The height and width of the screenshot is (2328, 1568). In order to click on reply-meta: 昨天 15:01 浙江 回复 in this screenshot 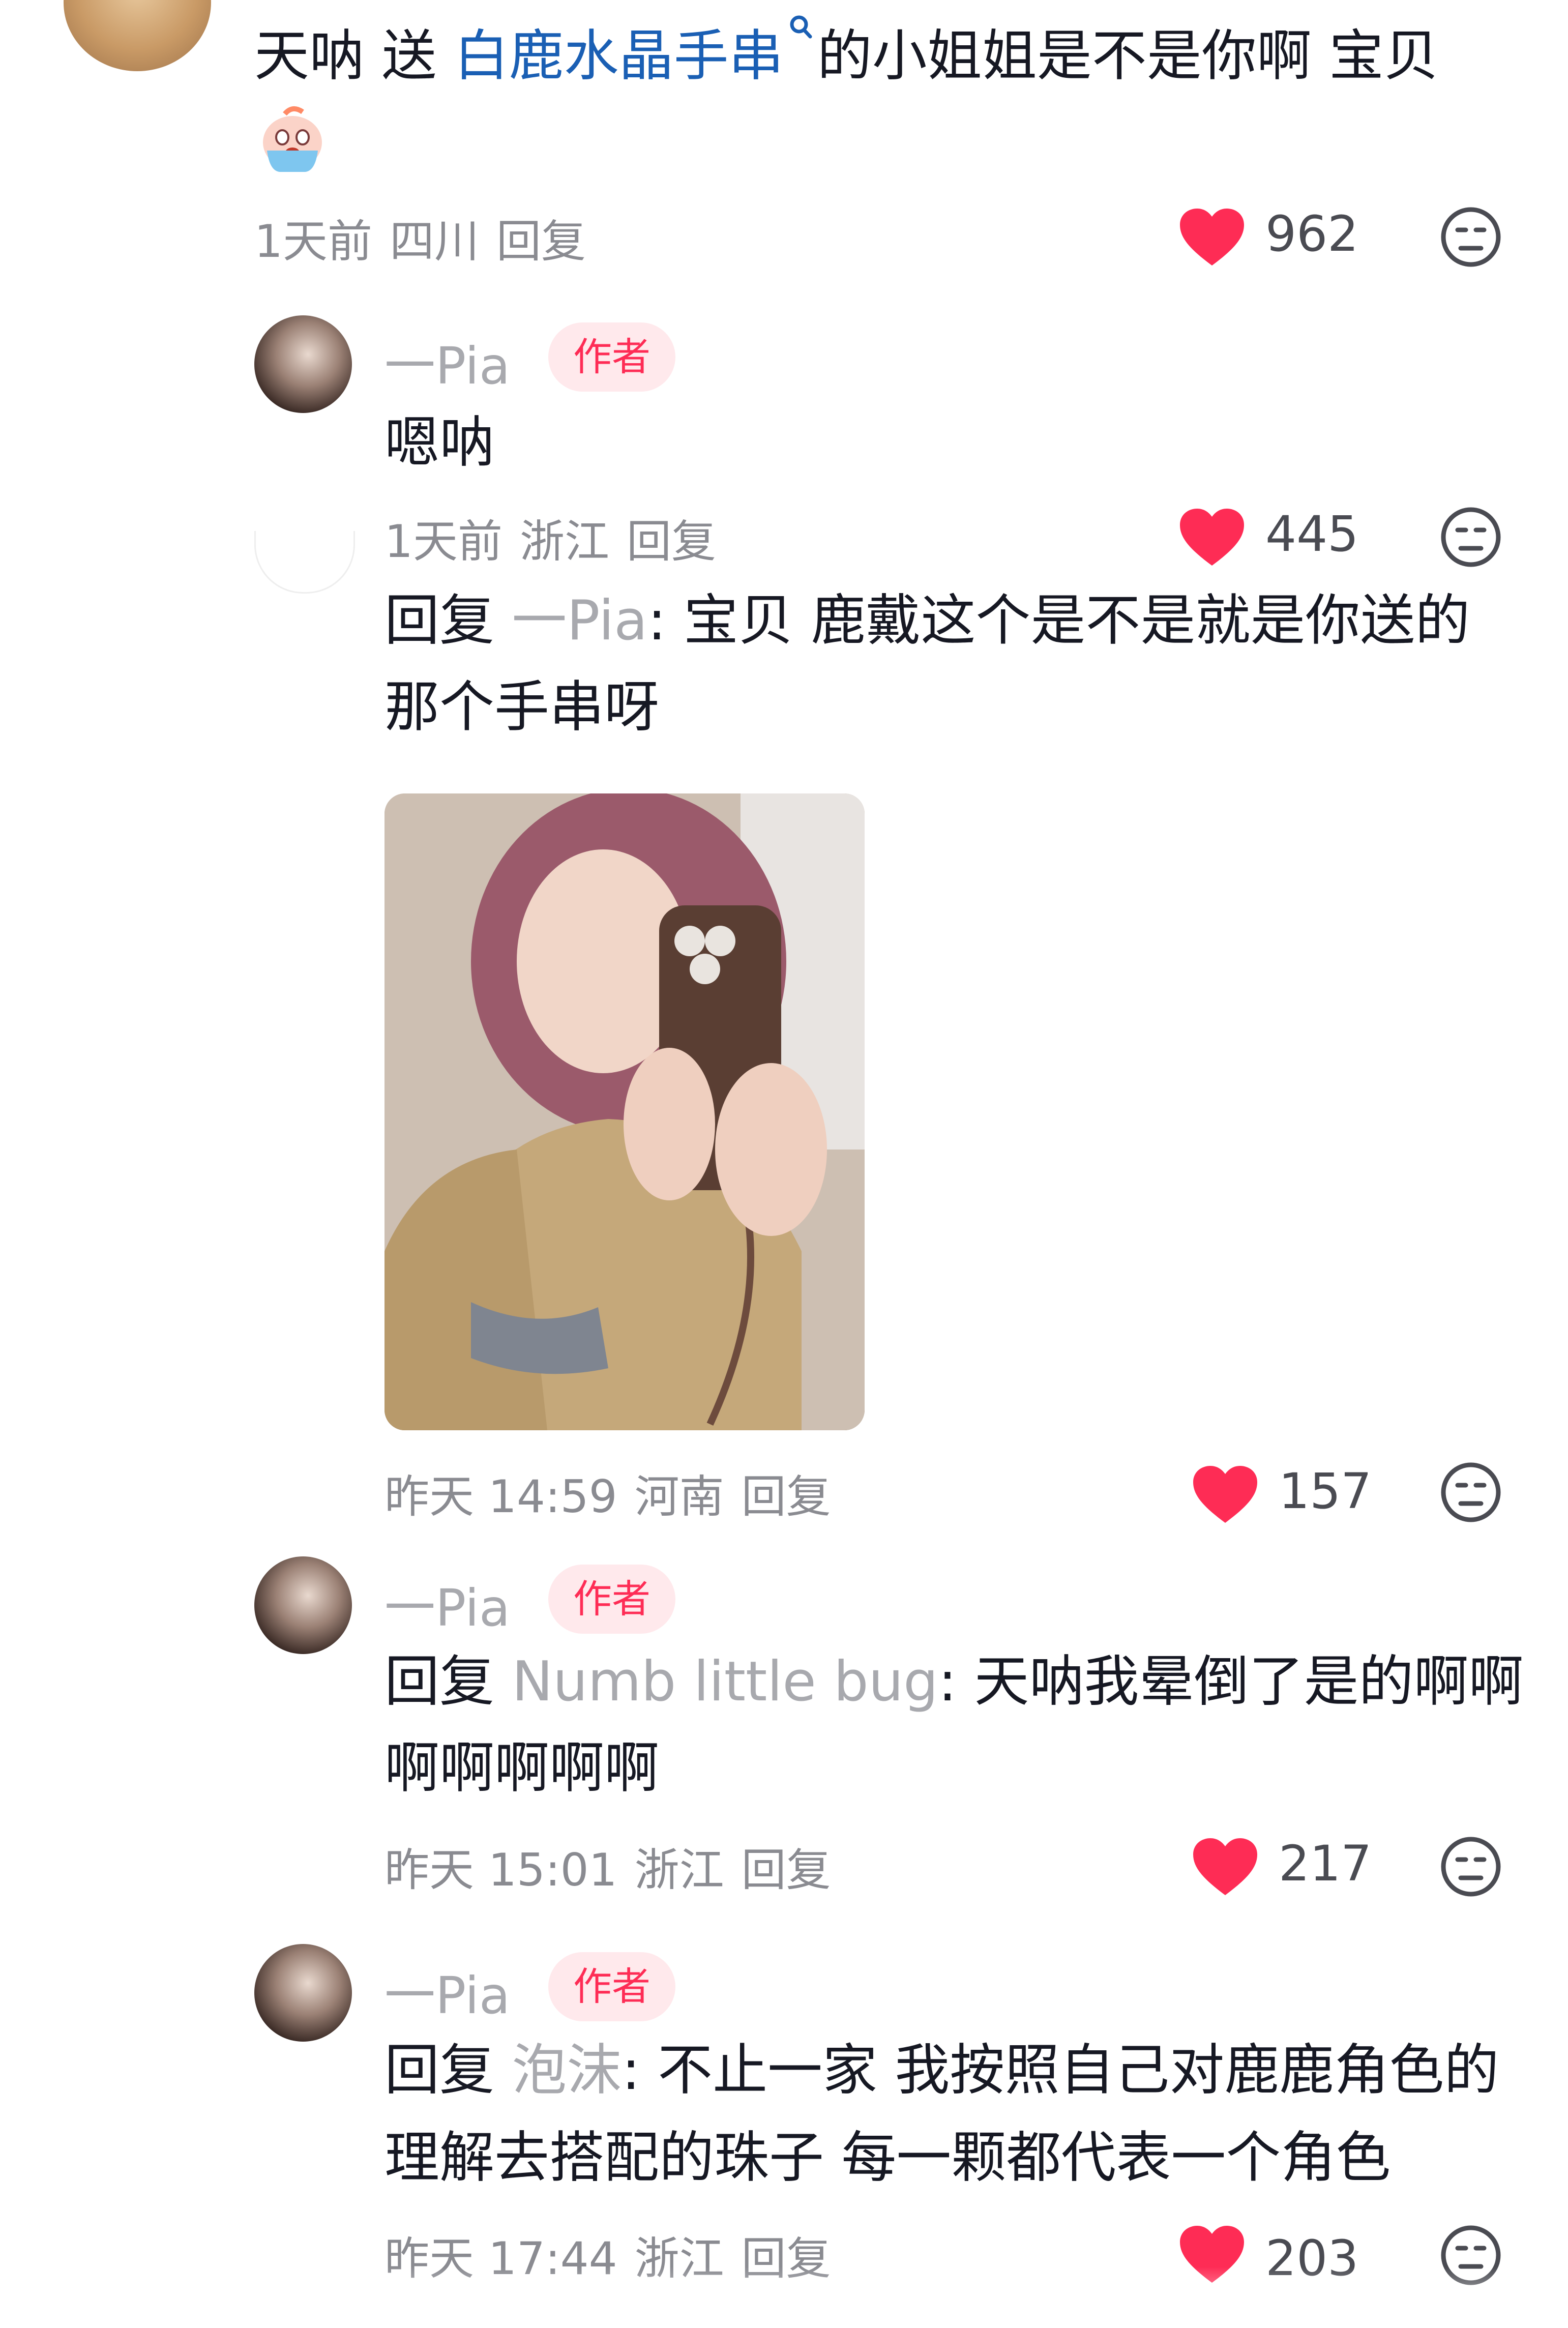, I will do `click(616, 1866)`.